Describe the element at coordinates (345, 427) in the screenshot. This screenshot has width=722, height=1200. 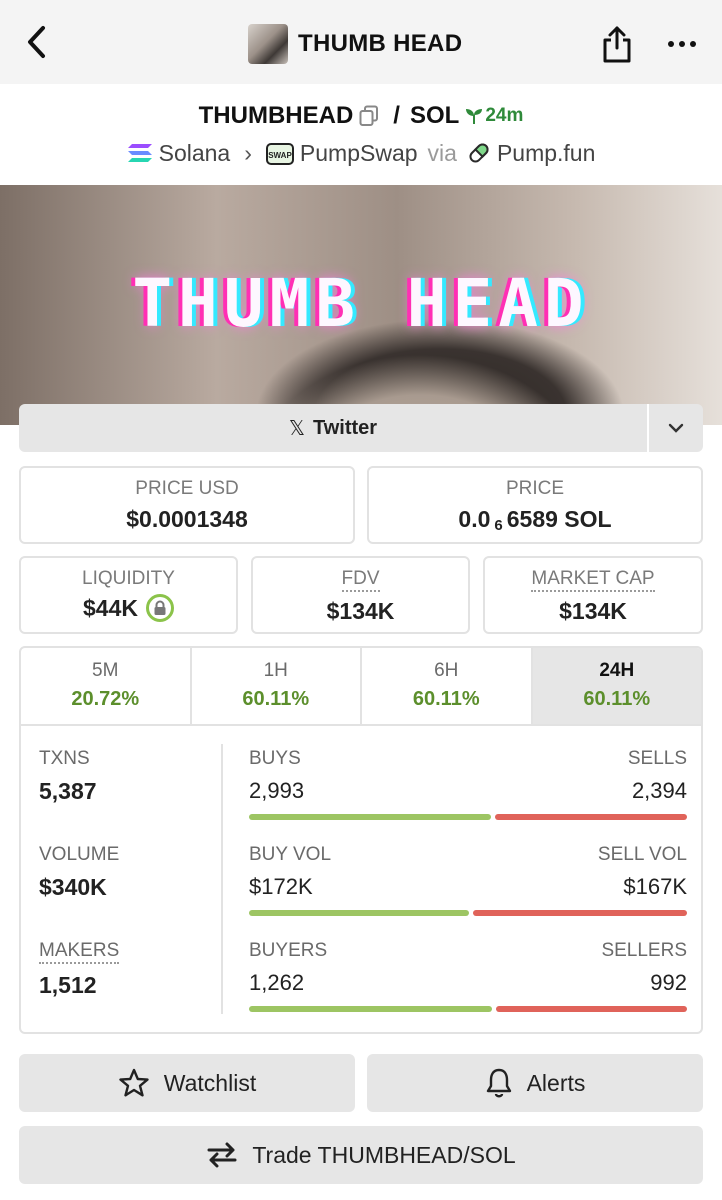
I see `twitter-label: Twitter` at that location.